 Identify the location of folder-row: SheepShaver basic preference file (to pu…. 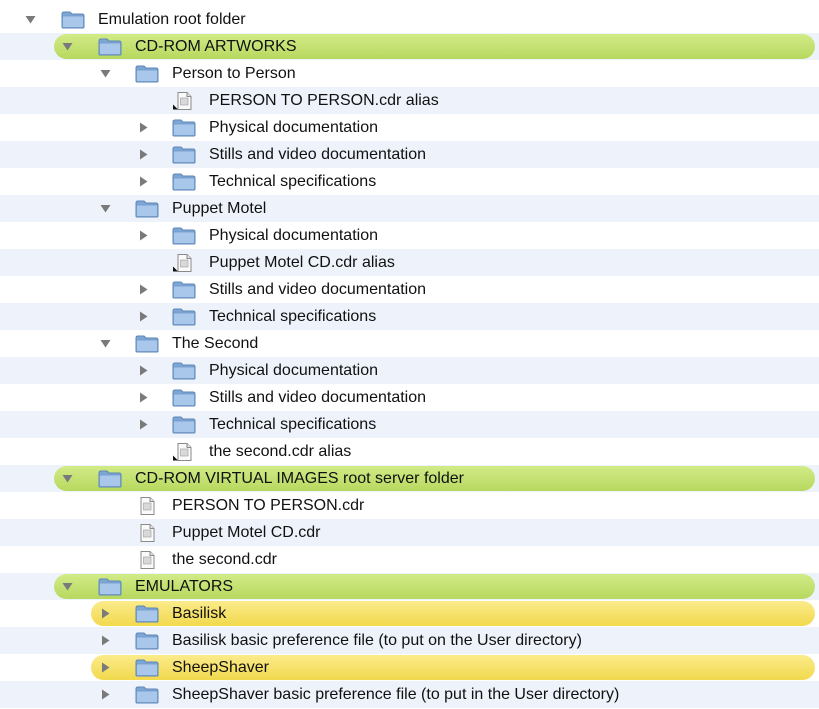
(409, 694).